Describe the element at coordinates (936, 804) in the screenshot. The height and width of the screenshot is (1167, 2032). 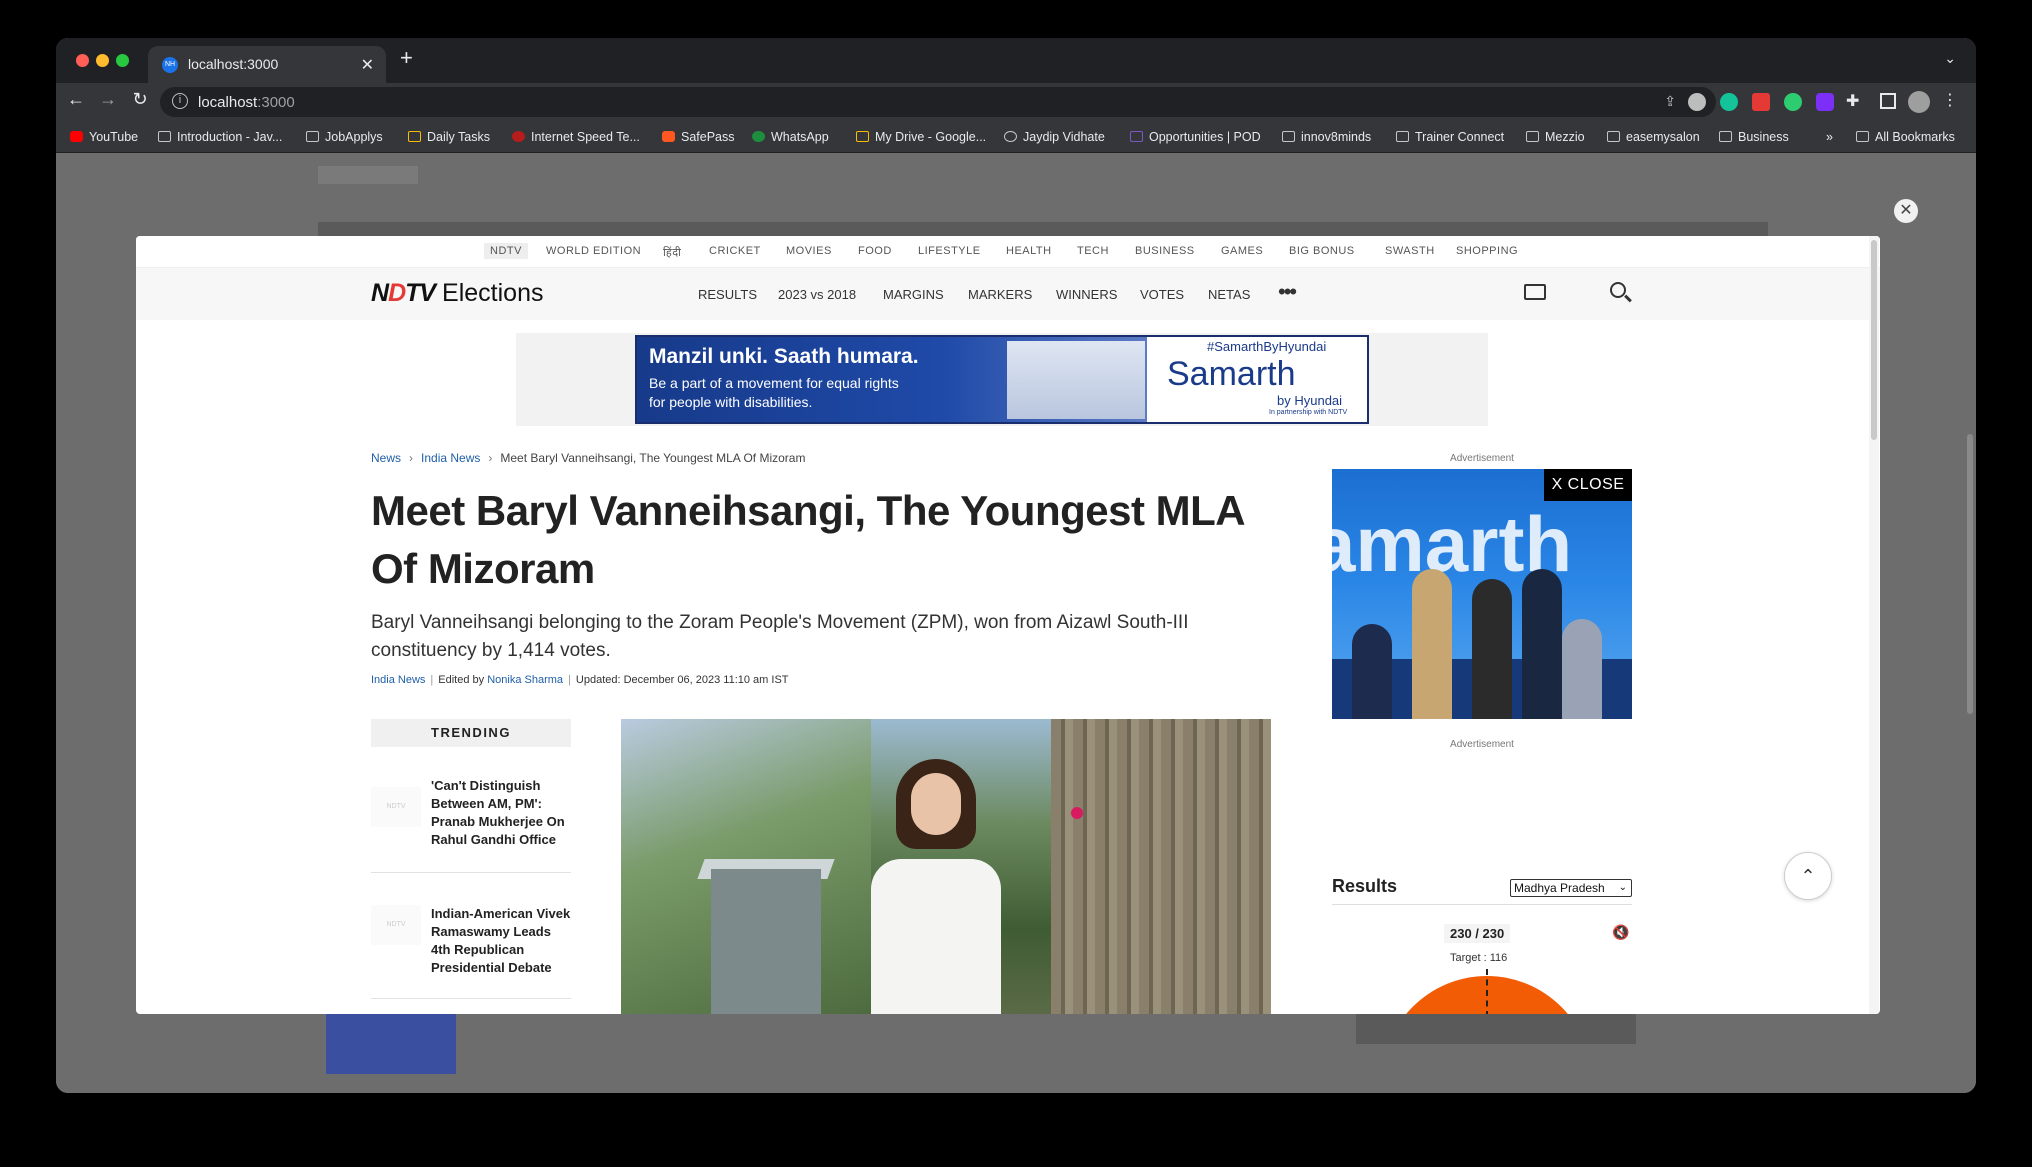
I see `hero-face` at that location.